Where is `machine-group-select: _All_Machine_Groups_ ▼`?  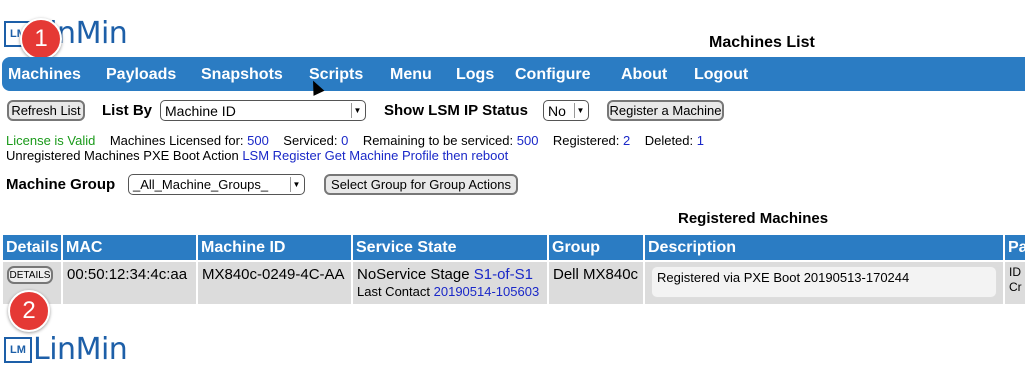
machine-group-select: _All_Machine_Groups_ ▼ is located at coordinates (216, 184).